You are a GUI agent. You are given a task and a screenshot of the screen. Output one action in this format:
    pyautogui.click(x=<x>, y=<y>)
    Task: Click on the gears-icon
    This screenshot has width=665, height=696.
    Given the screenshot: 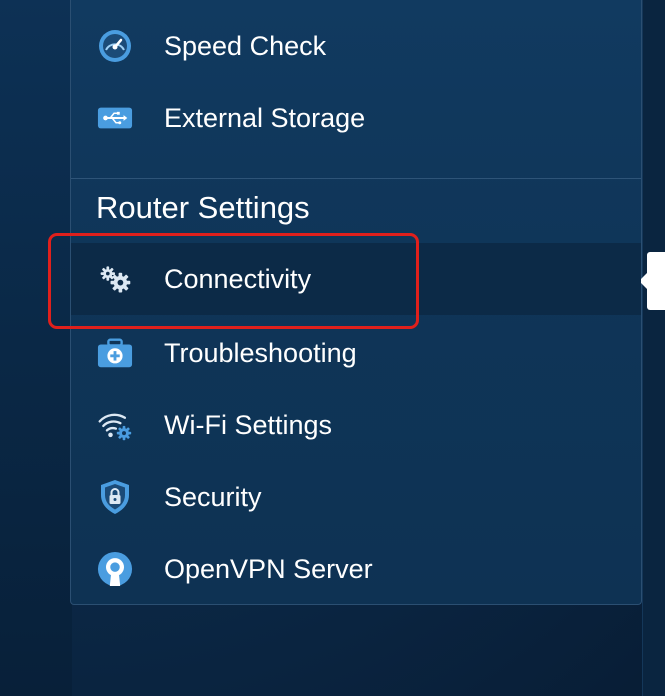 What is the action you would take?
    pyautogui.click(x=115, y=279)
    